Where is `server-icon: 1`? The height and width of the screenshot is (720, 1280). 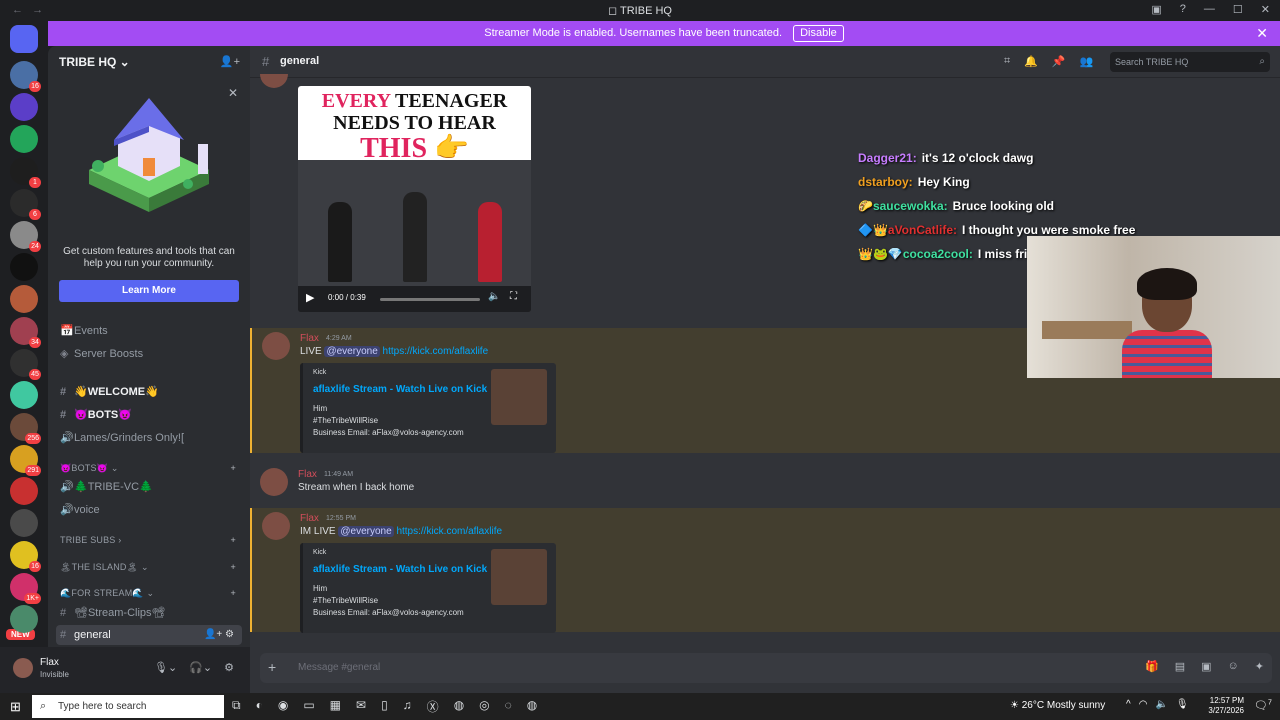
server-icon: 1 is located at coordinates (25, 172).